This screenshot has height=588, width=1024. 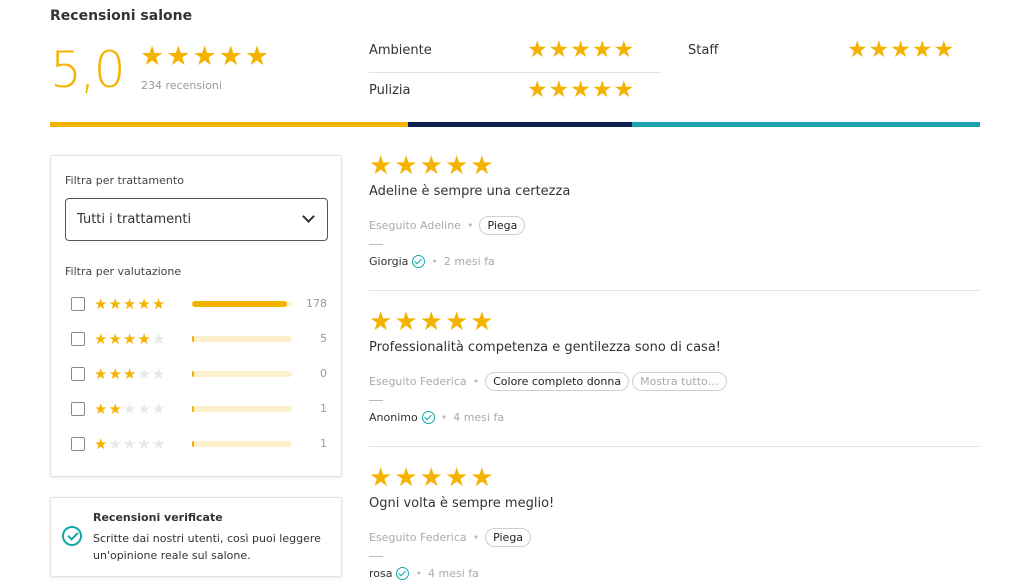 What do you see at coordinates (901, 50) in the screenshot?
I see `category-stars-staff: ★★★★★` at bounding box center [901, 50].